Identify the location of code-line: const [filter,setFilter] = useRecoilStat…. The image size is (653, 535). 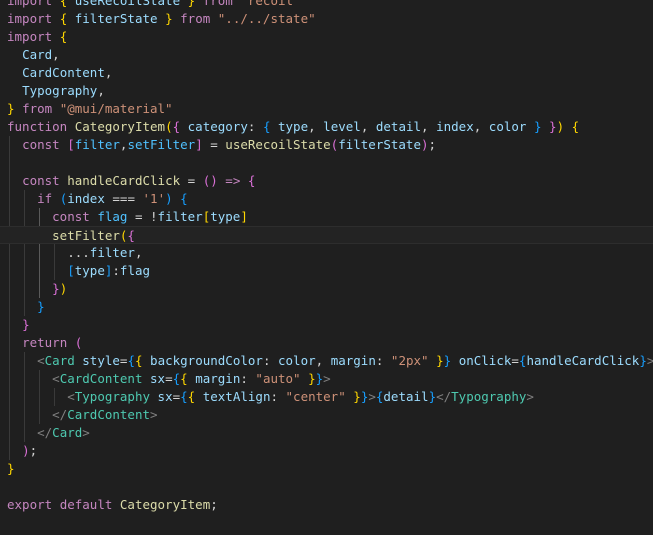
(221, 145).